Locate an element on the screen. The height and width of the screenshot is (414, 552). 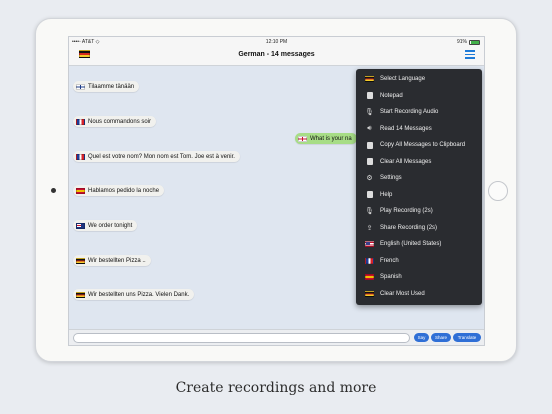
message-bubble: We order tonight is located at coordinates (105, 225).